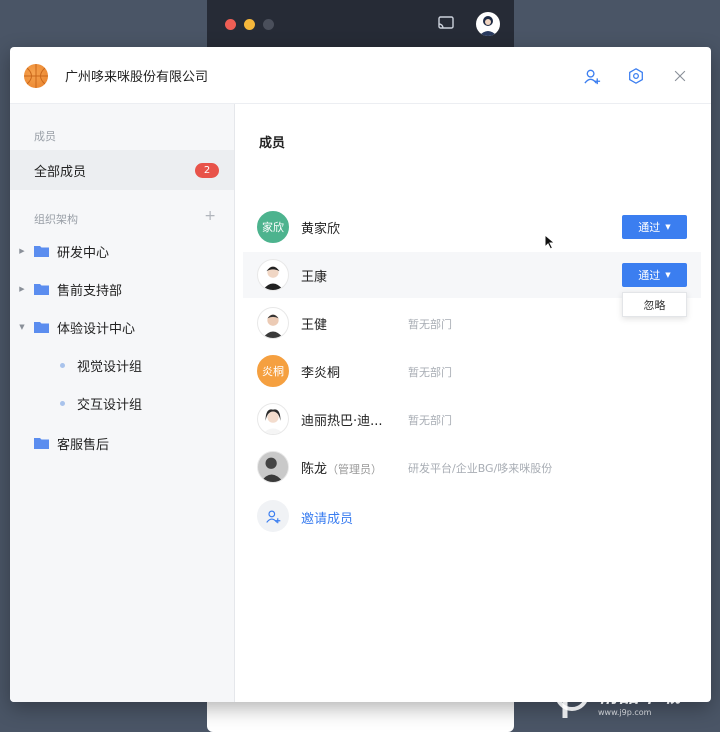  Describe the element at coordinates (480, 468) in the screenshot. I see `member-department: 研发平台/企业BG/哆来咪股份` at that location.